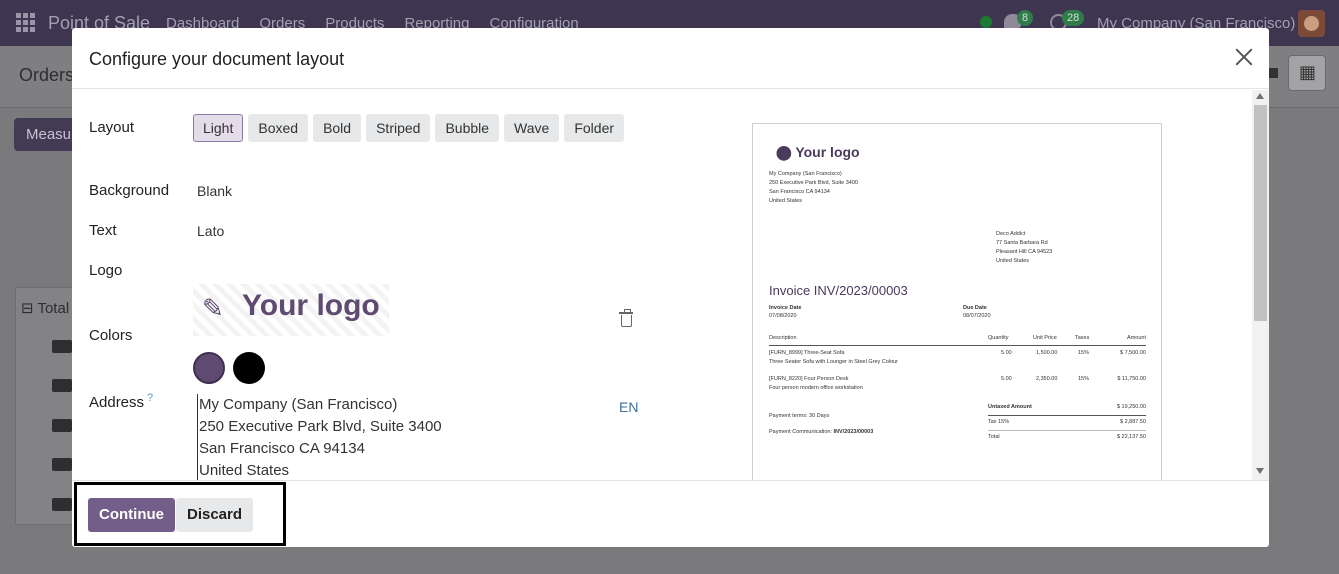  What do you see at coordinates (628, 407) in the screenshot?
I see `language-translate-button: EN` at bounding box center [628, 407].